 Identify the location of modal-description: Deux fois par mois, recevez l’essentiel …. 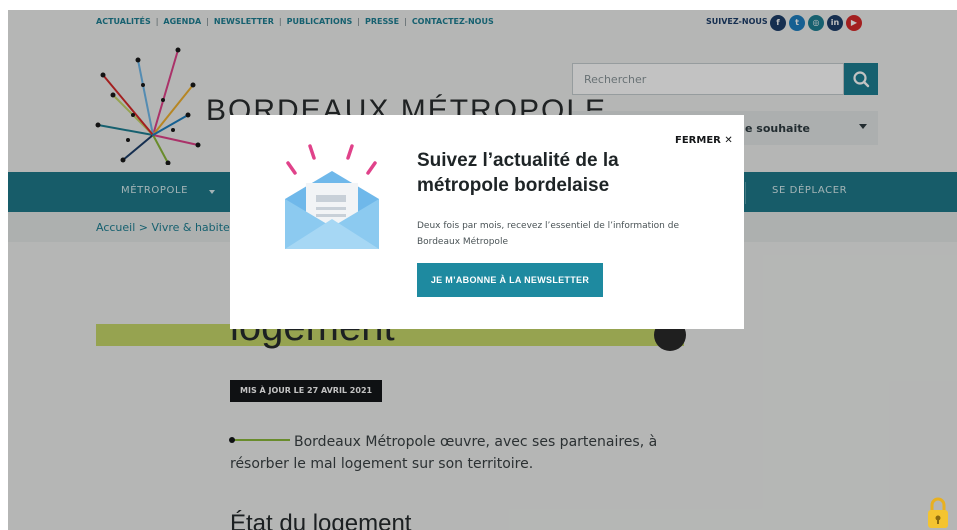
(548, 234).